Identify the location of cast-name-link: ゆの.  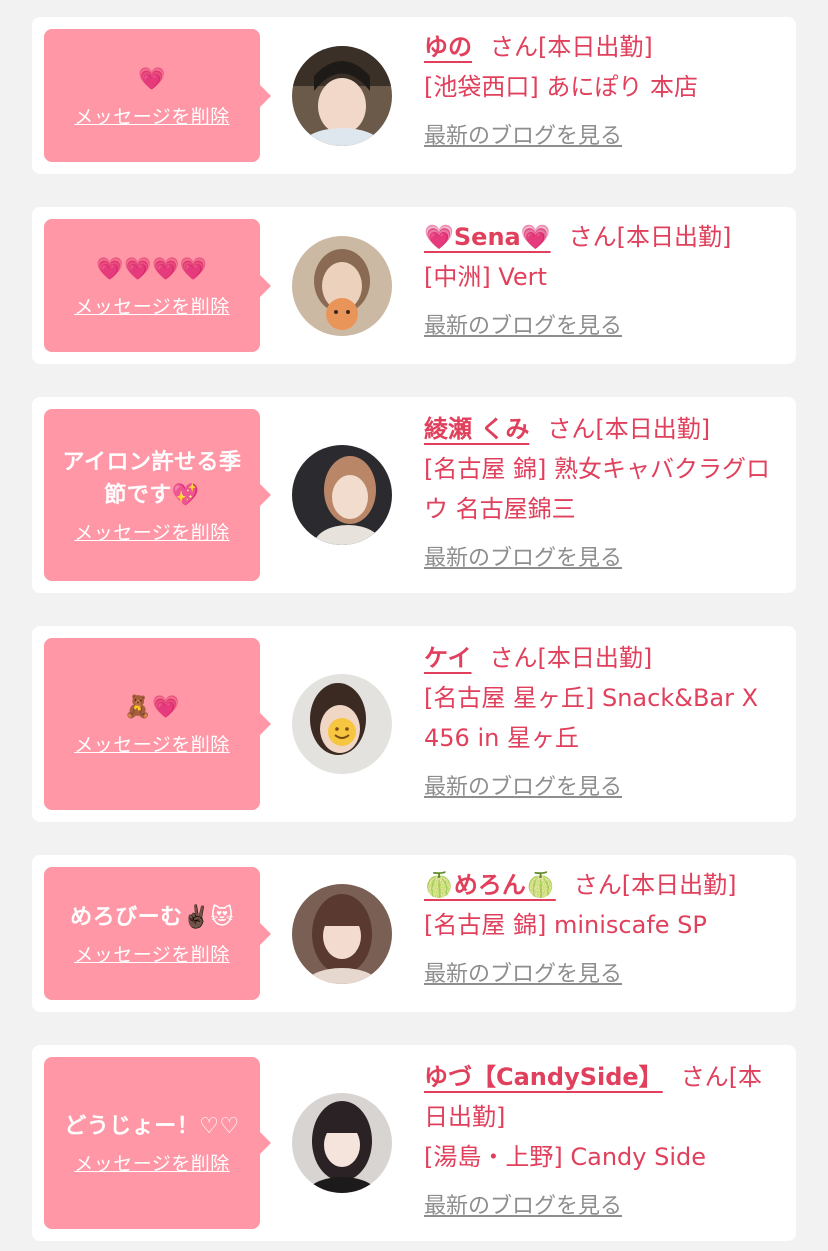
(448, 47).